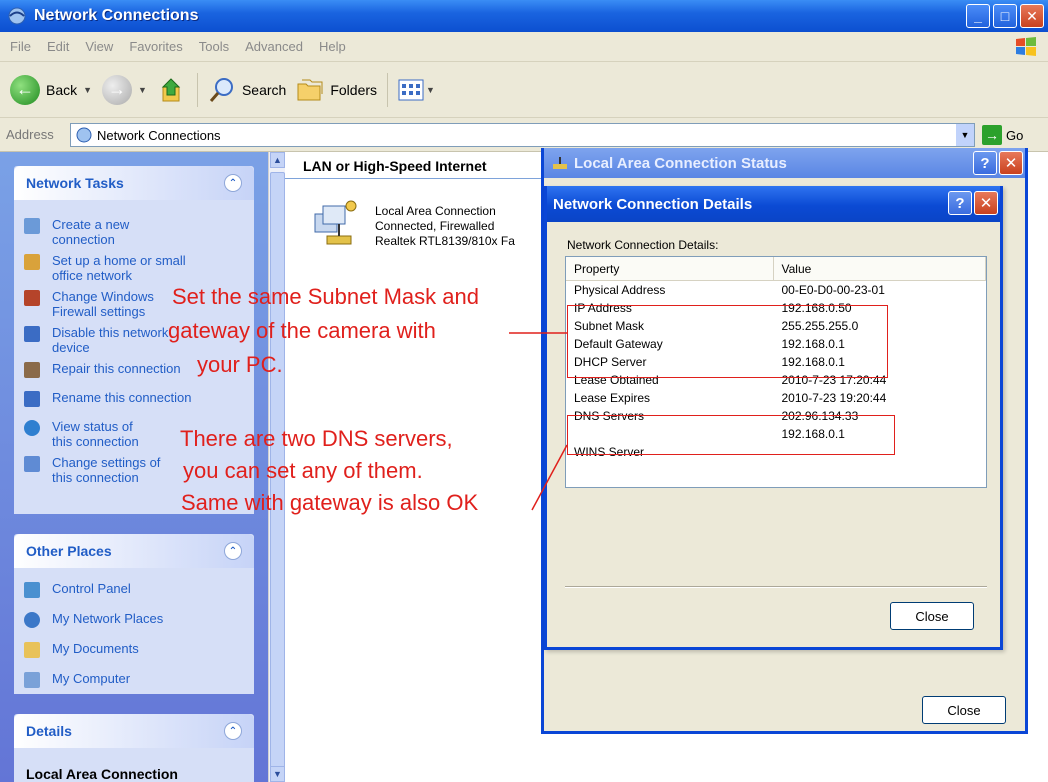  Describe the element at coordinates (274, 46) in the screenshot. I see `menu-advanced: Advanced` at that location.